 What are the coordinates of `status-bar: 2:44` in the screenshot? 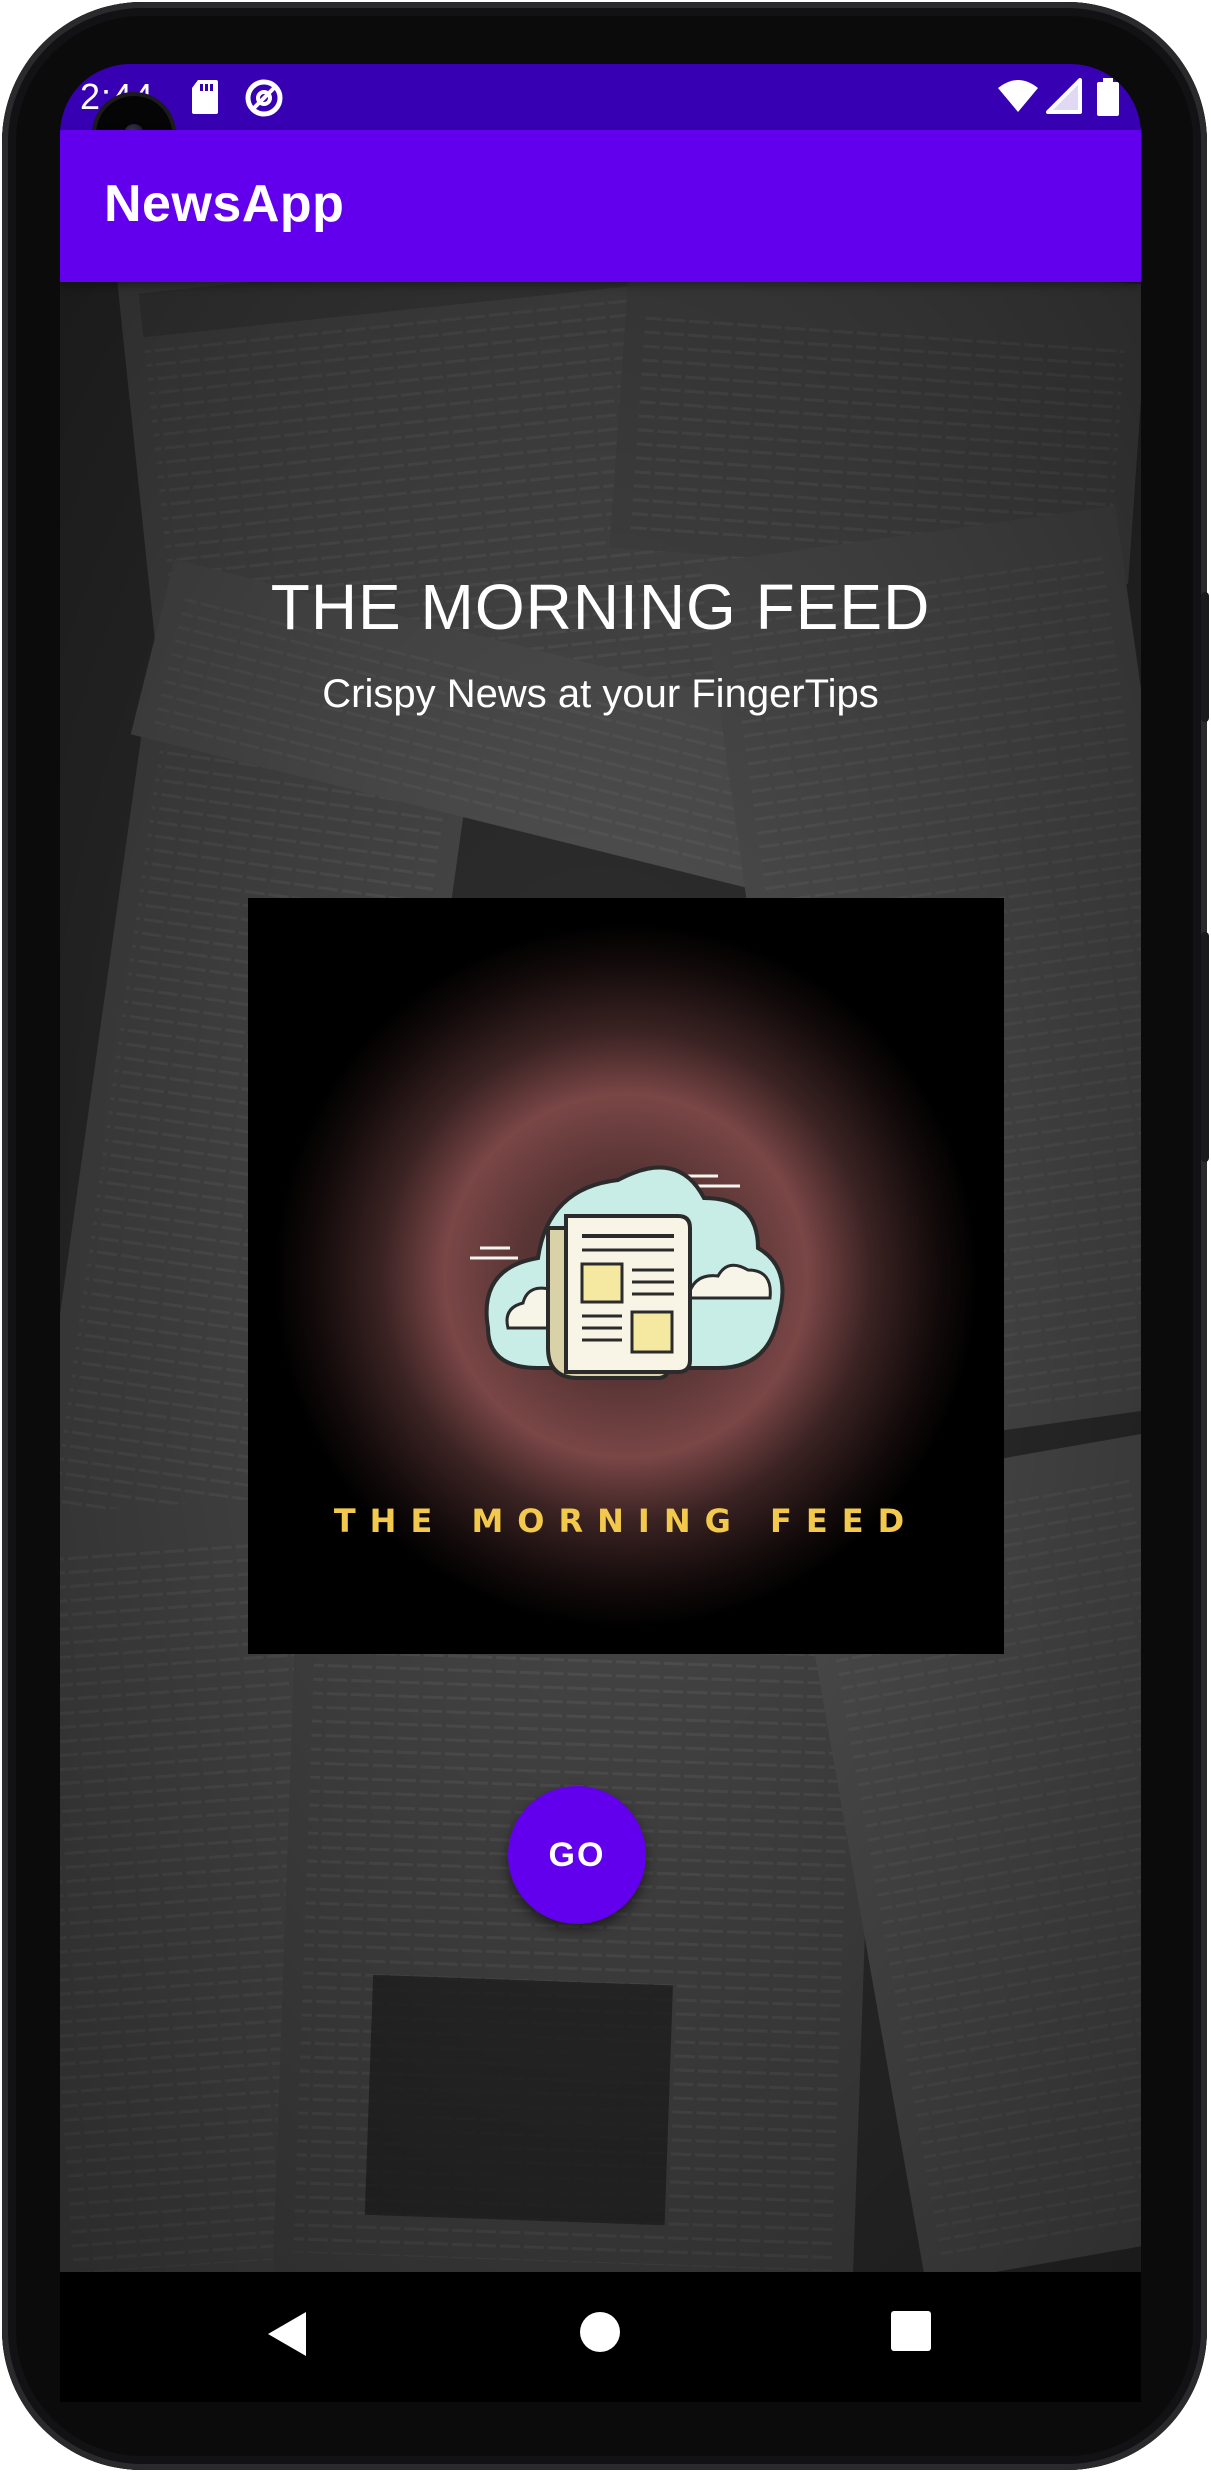 It's located at (600, 97).